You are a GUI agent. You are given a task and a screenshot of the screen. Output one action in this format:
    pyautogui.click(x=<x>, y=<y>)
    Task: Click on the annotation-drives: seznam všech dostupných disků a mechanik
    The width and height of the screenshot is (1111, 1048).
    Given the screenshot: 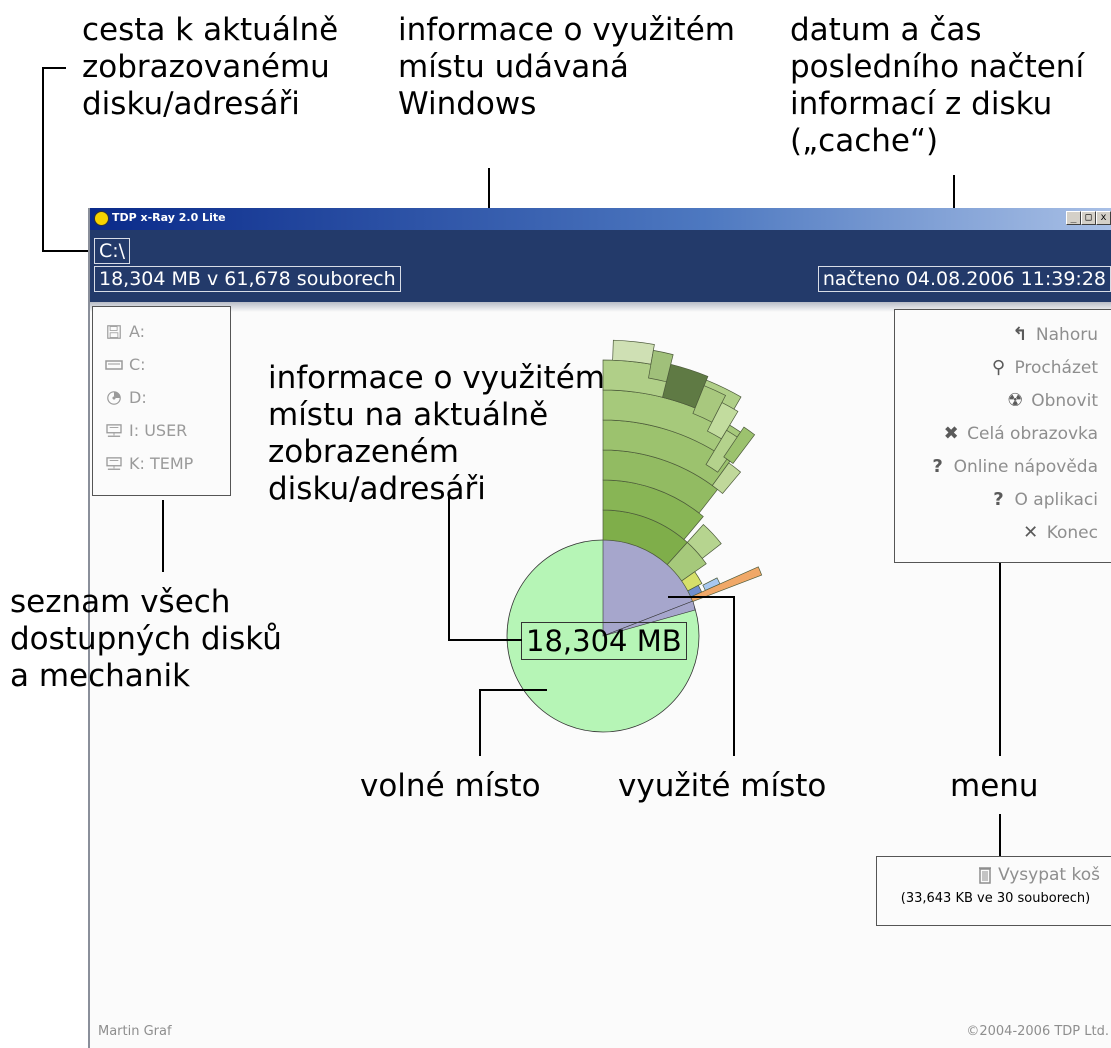 What is the action you would take?
    pyautogui.click(x=146, y=639)
    